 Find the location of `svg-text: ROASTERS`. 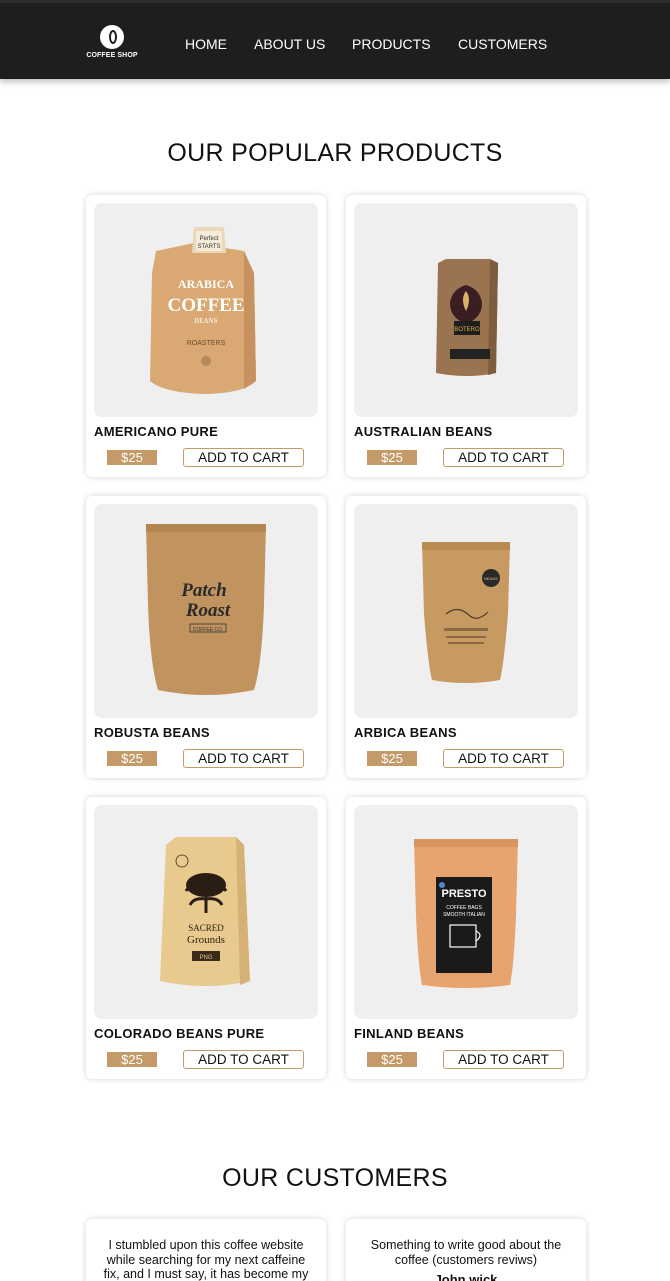

svg-text: ROASTERS is located at coordinates (206, 343).